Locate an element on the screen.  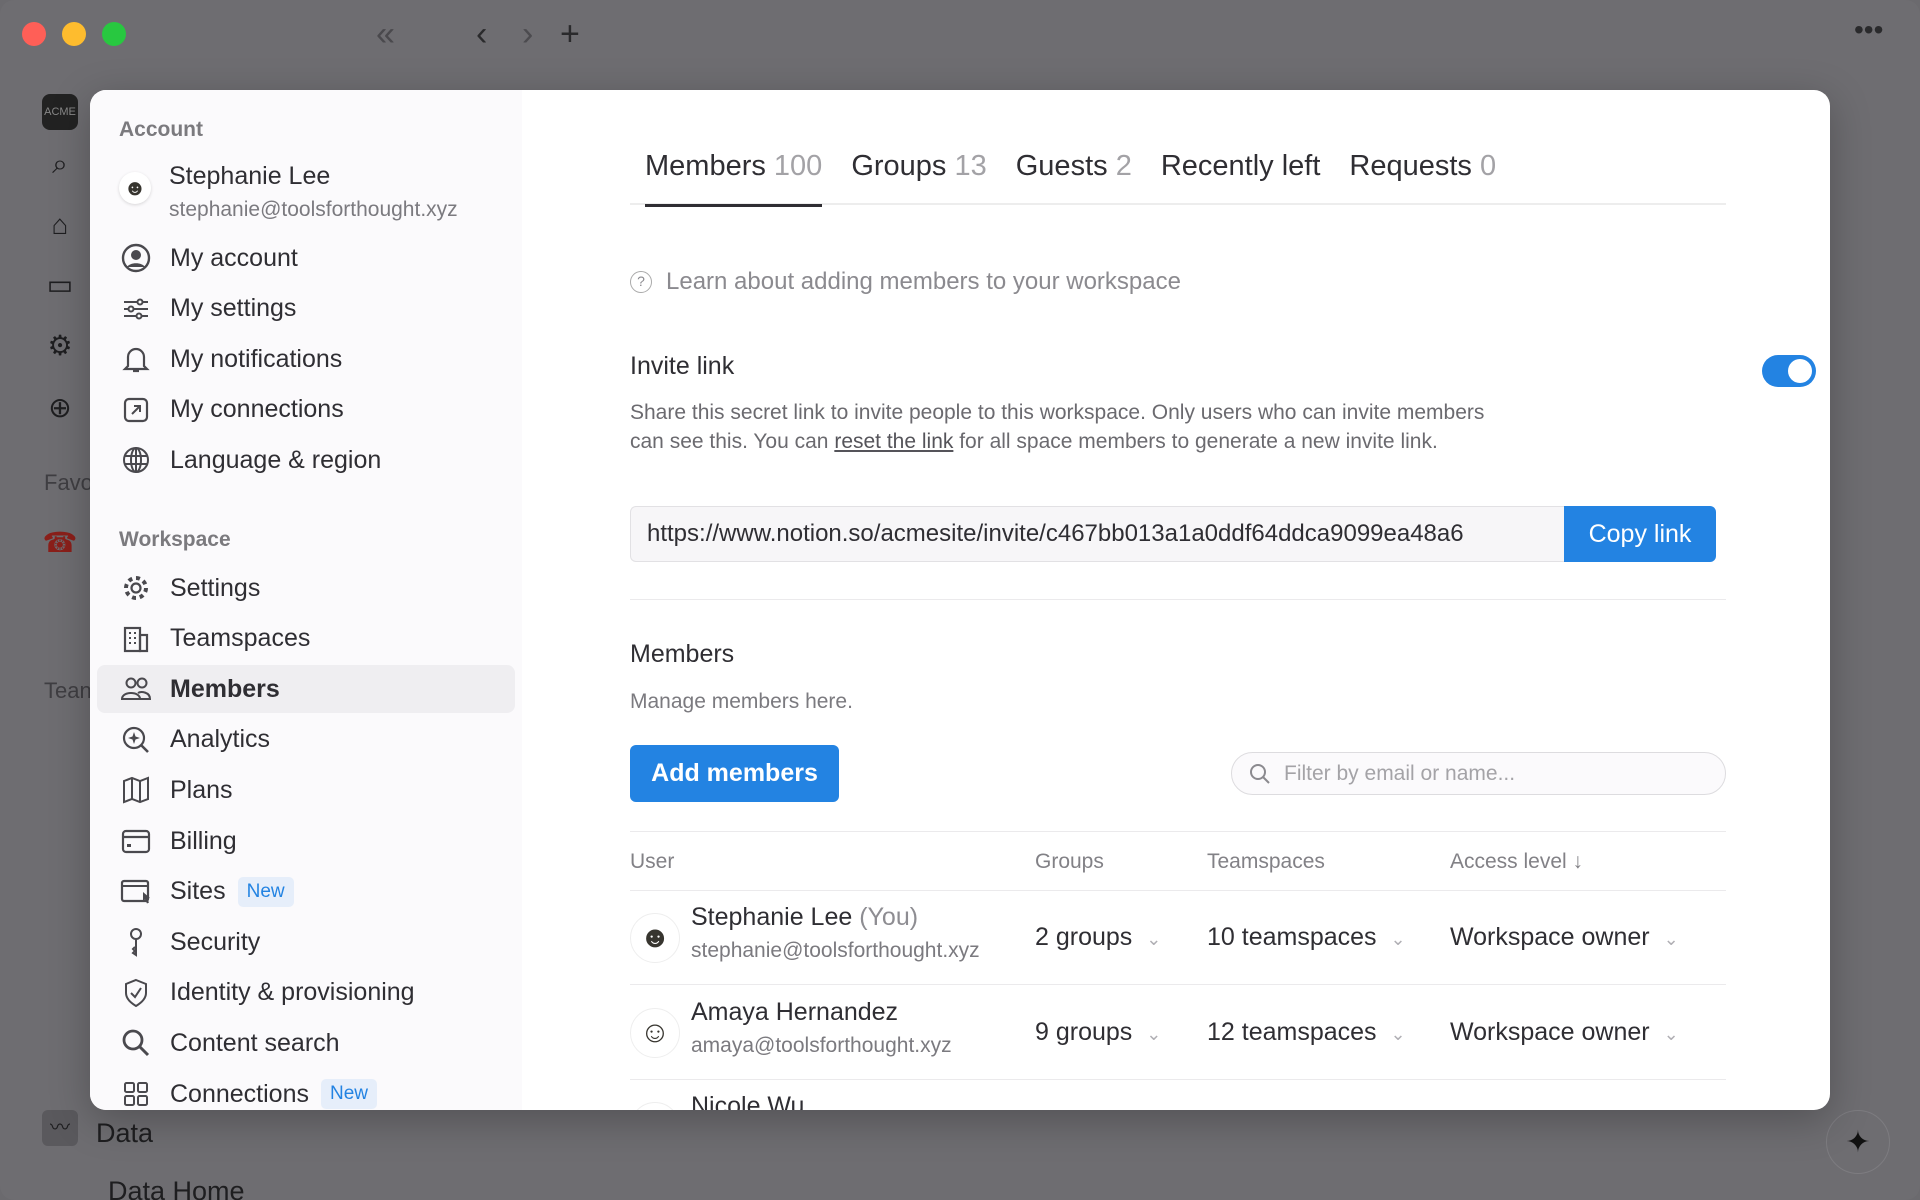
tab-requests: Requests 0 is located at coordinates (1422, 177).